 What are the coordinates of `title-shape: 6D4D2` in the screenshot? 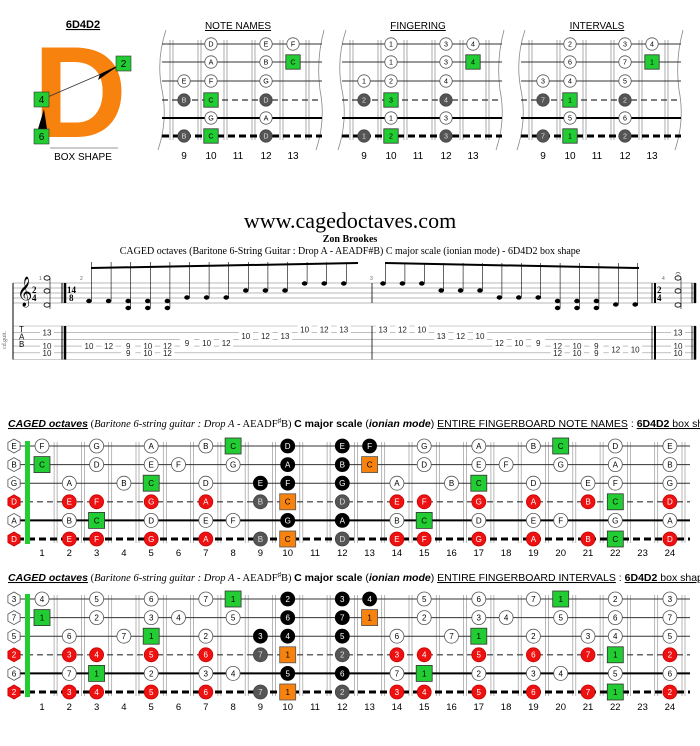 It's located at (653, 424).